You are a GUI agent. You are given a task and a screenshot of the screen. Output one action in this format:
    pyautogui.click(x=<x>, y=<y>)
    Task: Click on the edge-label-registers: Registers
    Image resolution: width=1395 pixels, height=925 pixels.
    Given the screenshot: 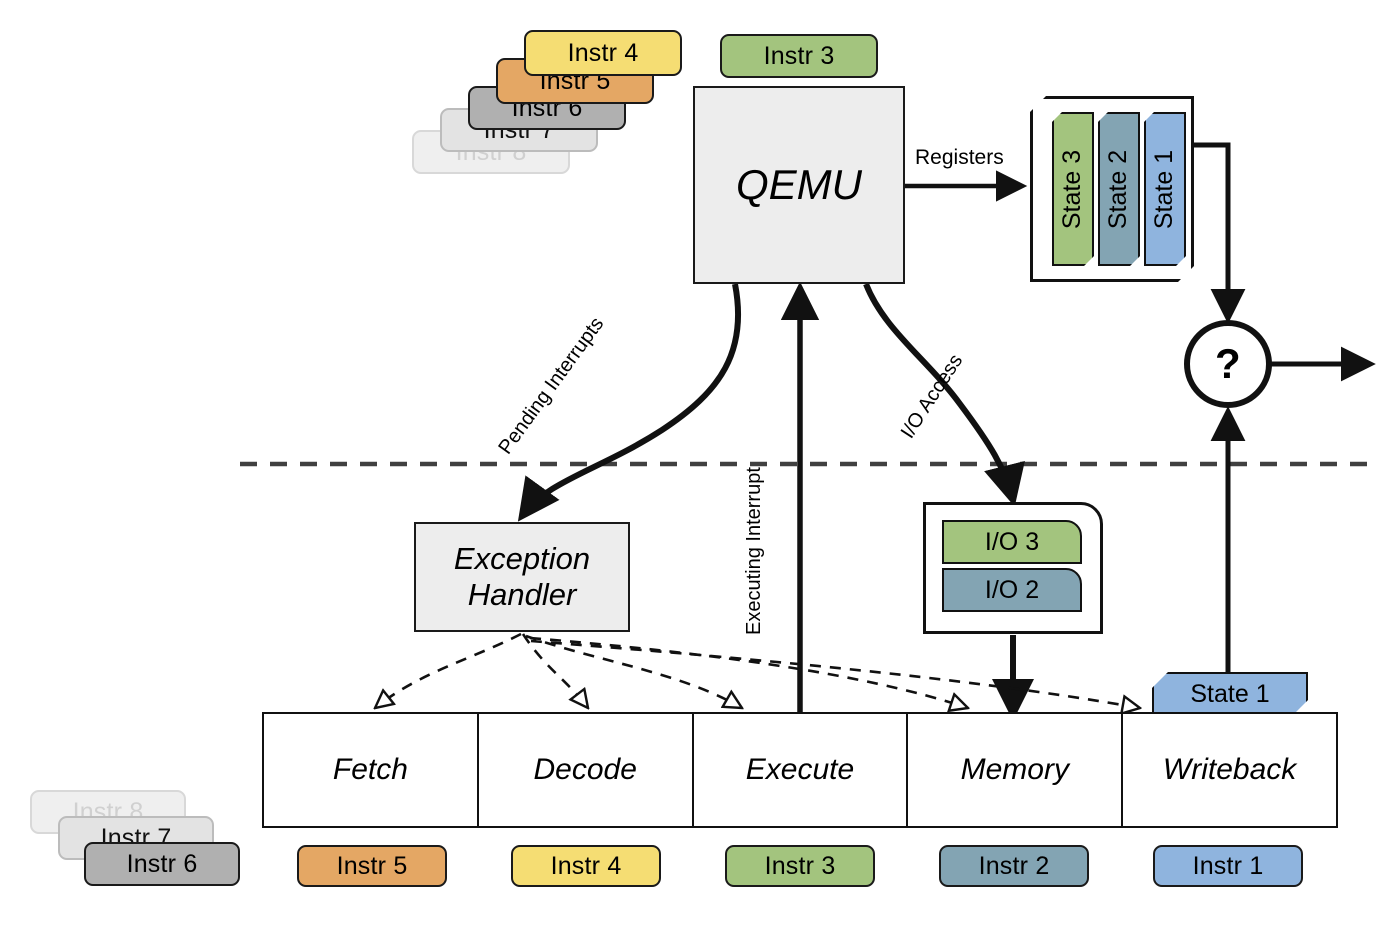 What is the action you would take?
    pyautogui.click(x=959, y=158)
    